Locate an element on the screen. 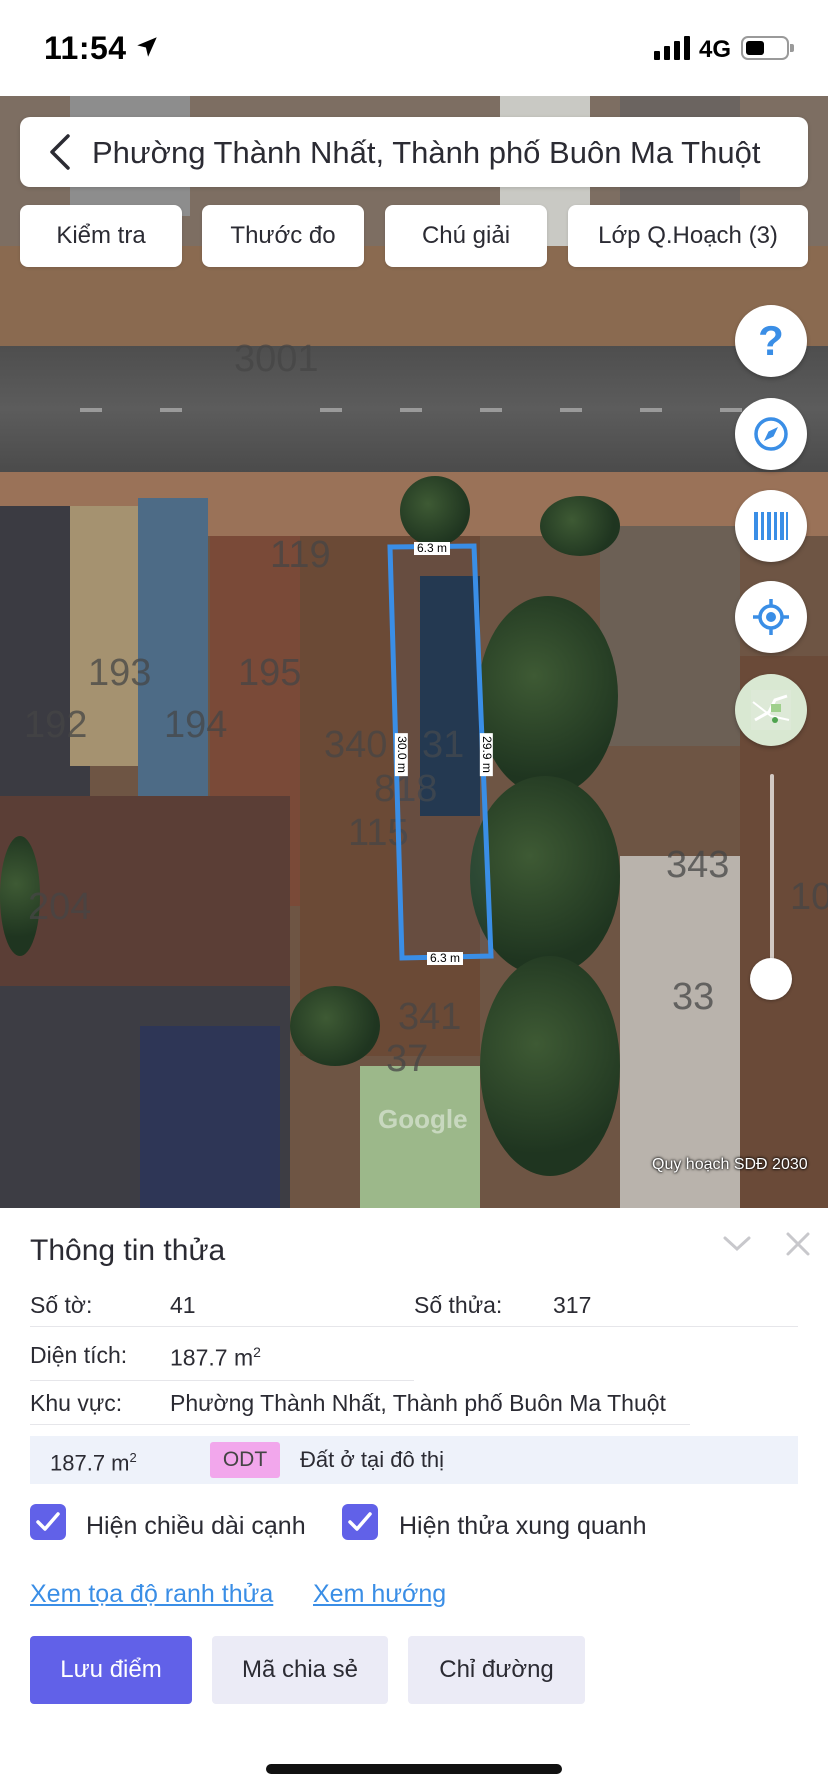 Image resolution: width=828 pixels, height=1792 pixels. planning-layers-button: Lớp Q.Hoạch (3) is located at coordinates (688, 236).